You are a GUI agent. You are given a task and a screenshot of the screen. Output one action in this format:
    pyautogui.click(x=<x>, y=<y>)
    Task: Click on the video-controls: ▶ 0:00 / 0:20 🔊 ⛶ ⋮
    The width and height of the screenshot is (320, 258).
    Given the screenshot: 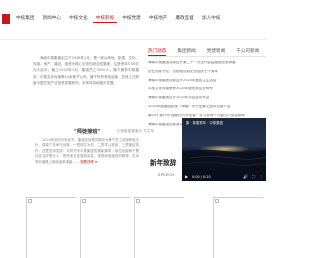 What is the action you would take?
    pyautogui.click(x=224, y=176)
    